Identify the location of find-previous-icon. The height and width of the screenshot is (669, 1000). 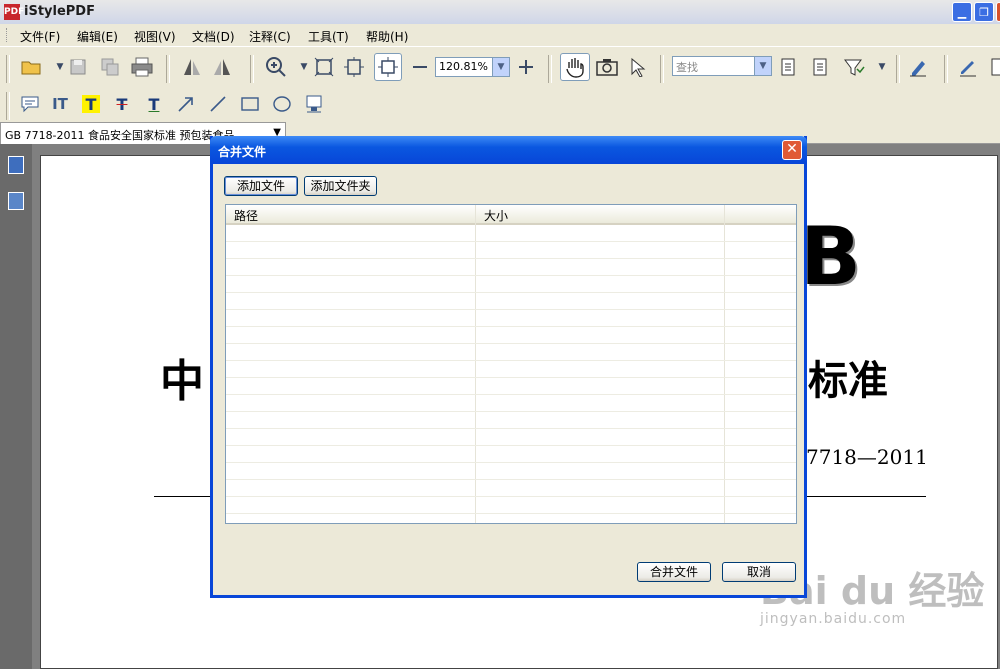
(788, 67).